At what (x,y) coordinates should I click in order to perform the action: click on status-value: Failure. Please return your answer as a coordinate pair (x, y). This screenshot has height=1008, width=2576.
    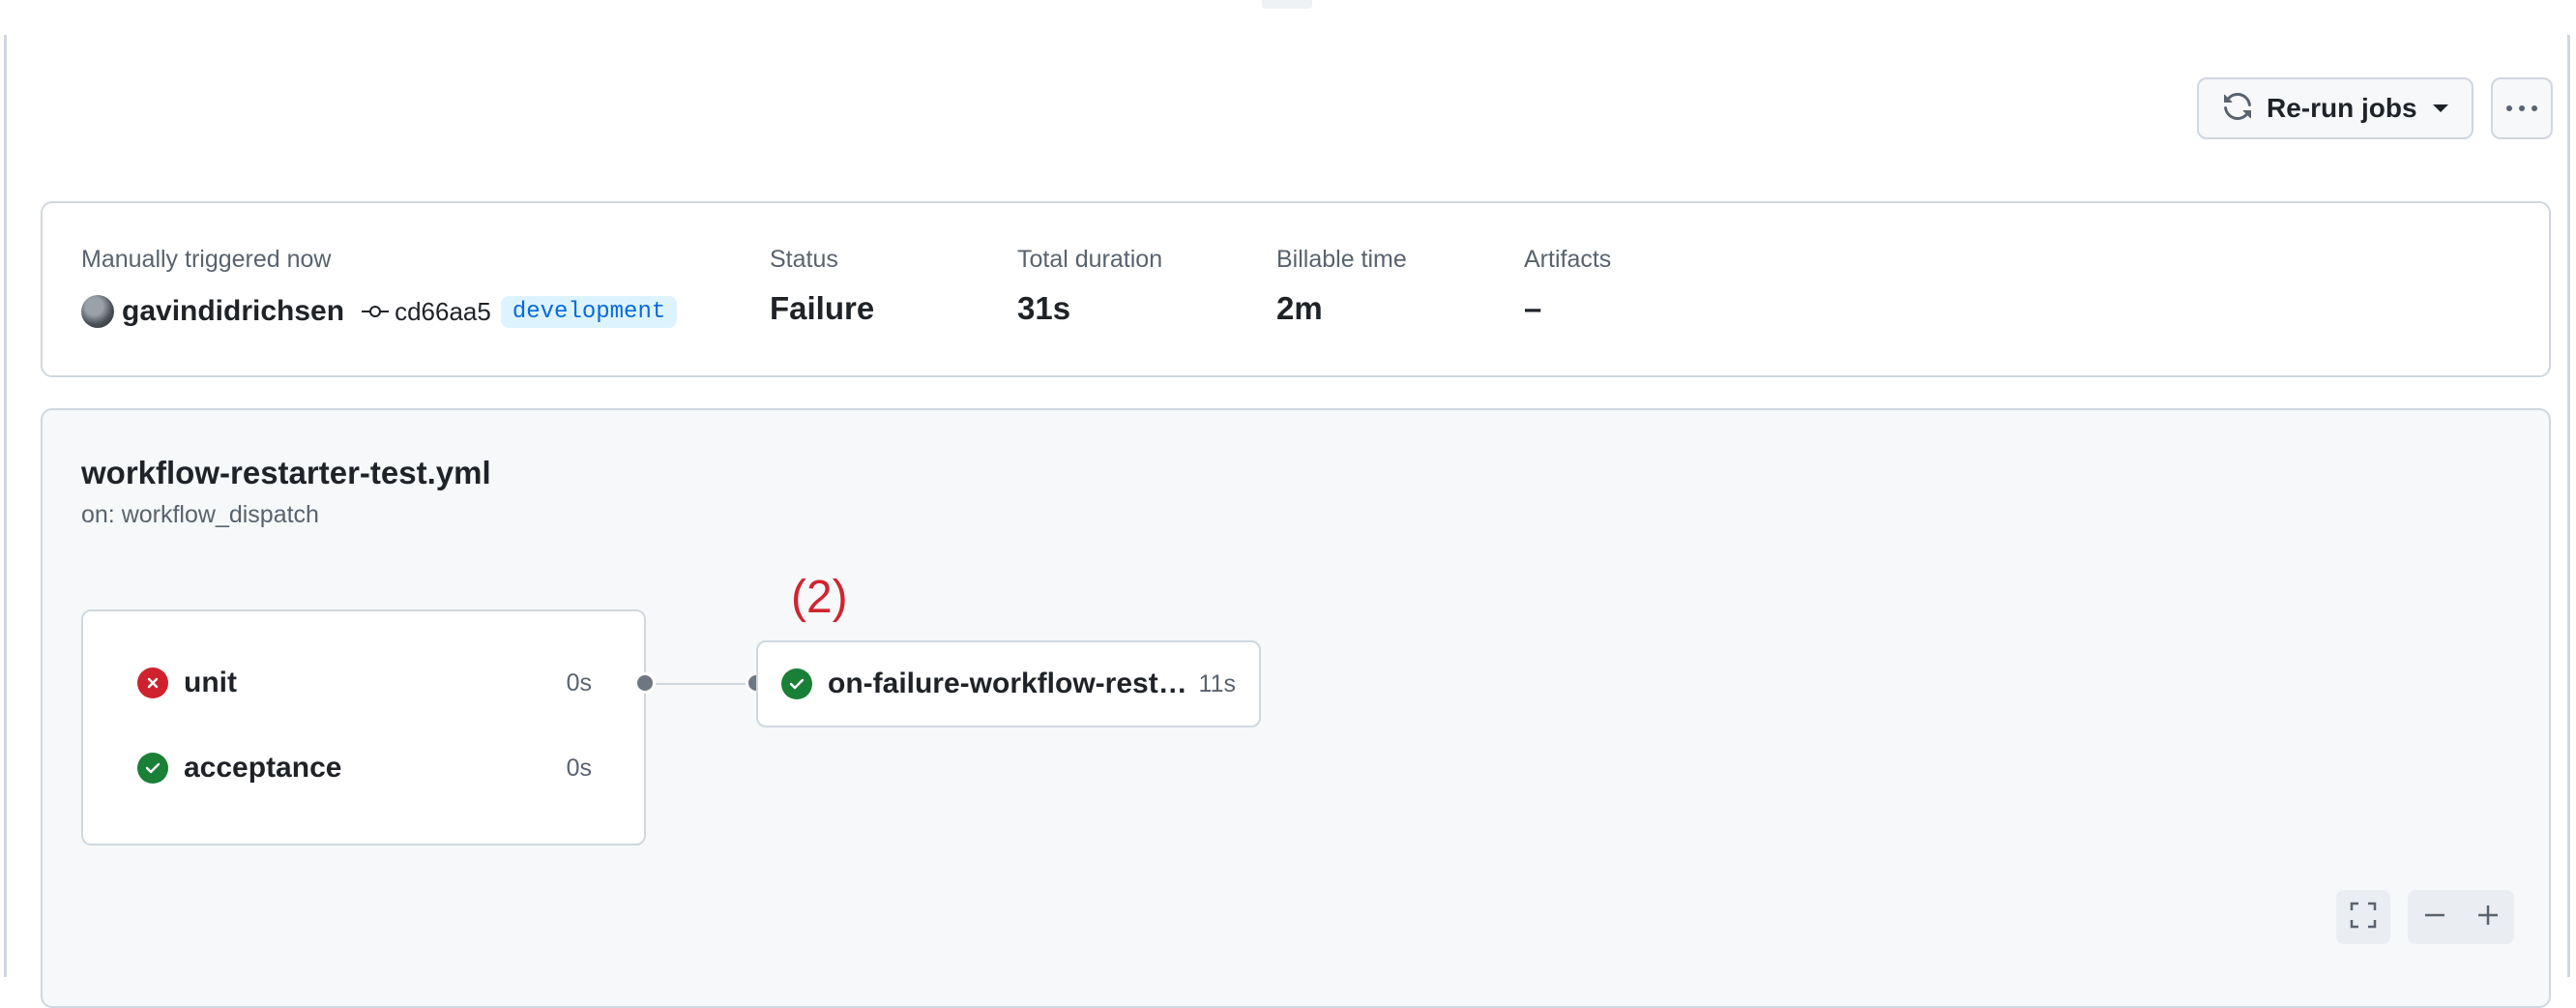
    Looking at the image, I should click on (822, 308).